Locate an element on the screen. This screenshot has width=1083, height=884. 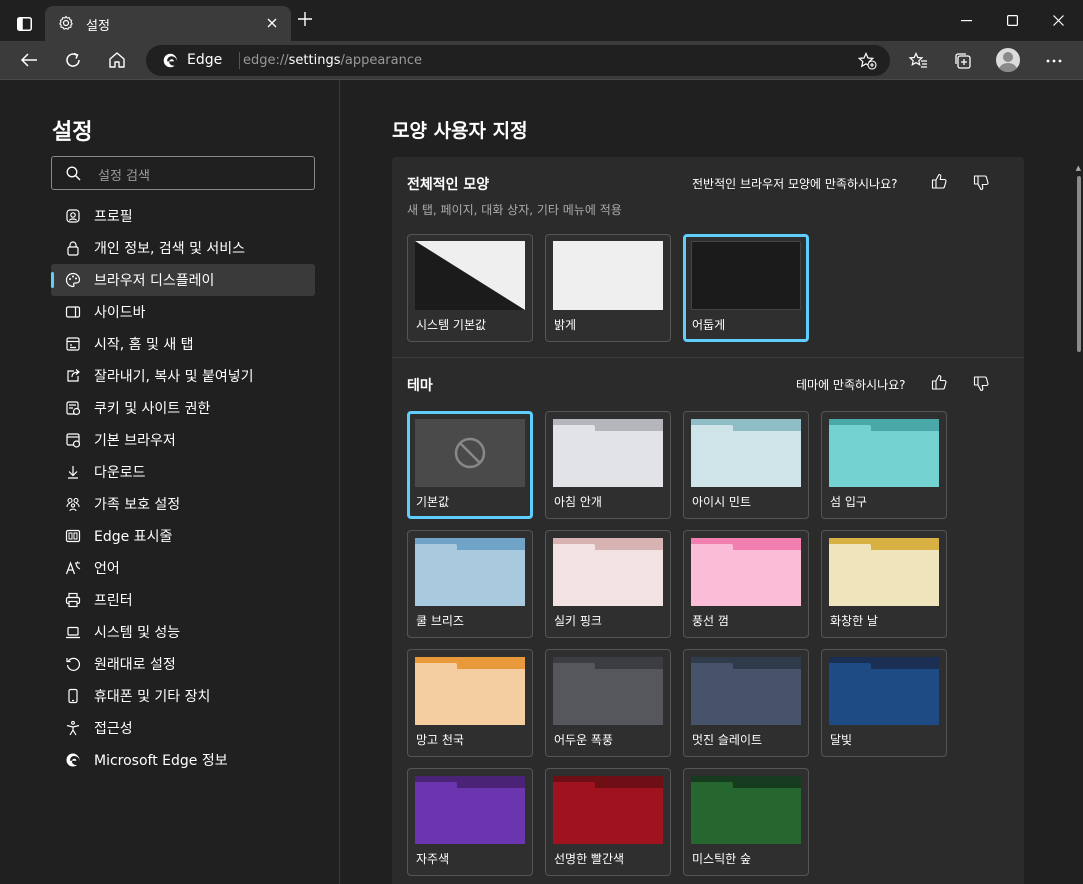
theme-option: 쿨 브리즈 is located at coordinates (470, 584).